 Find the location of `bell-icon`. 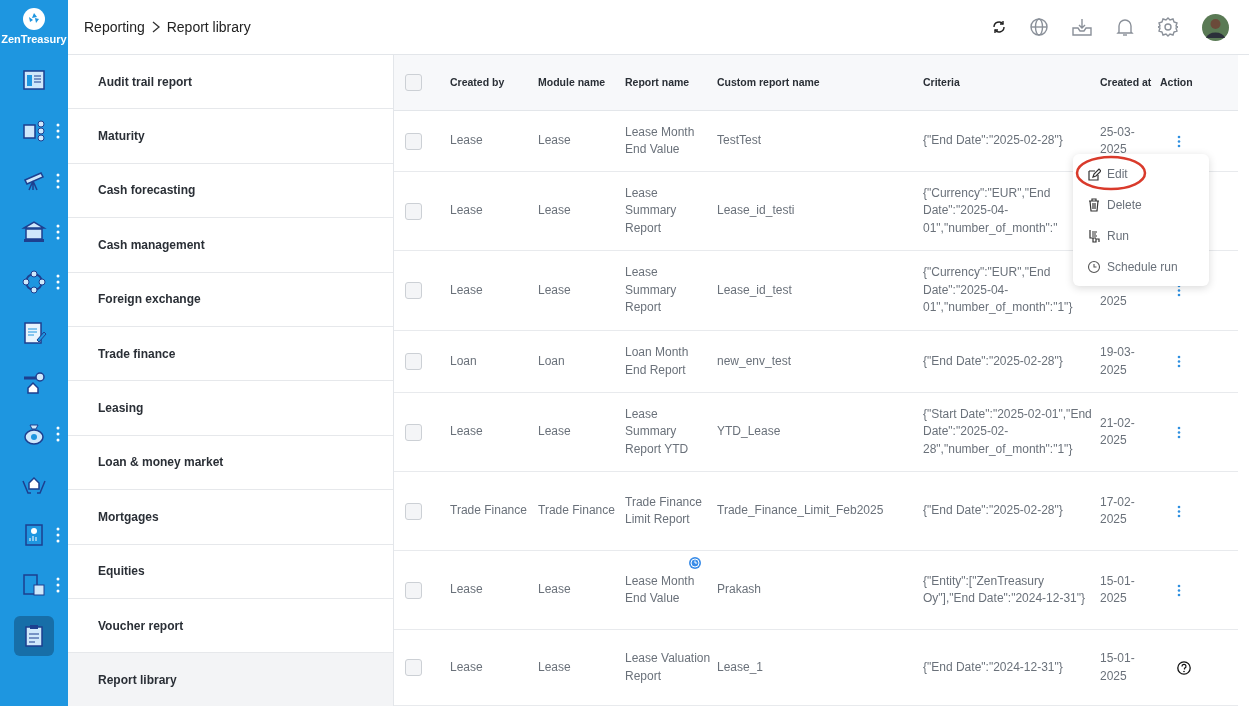

bell-icon is located at coordinates (1125, 27).